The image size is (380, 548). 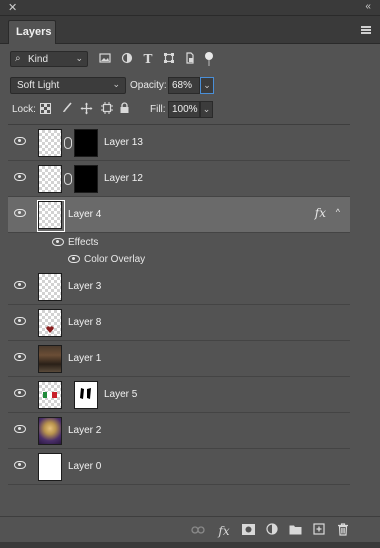 I want to click on fill-label: Fill:, so click(x=158, y=109).